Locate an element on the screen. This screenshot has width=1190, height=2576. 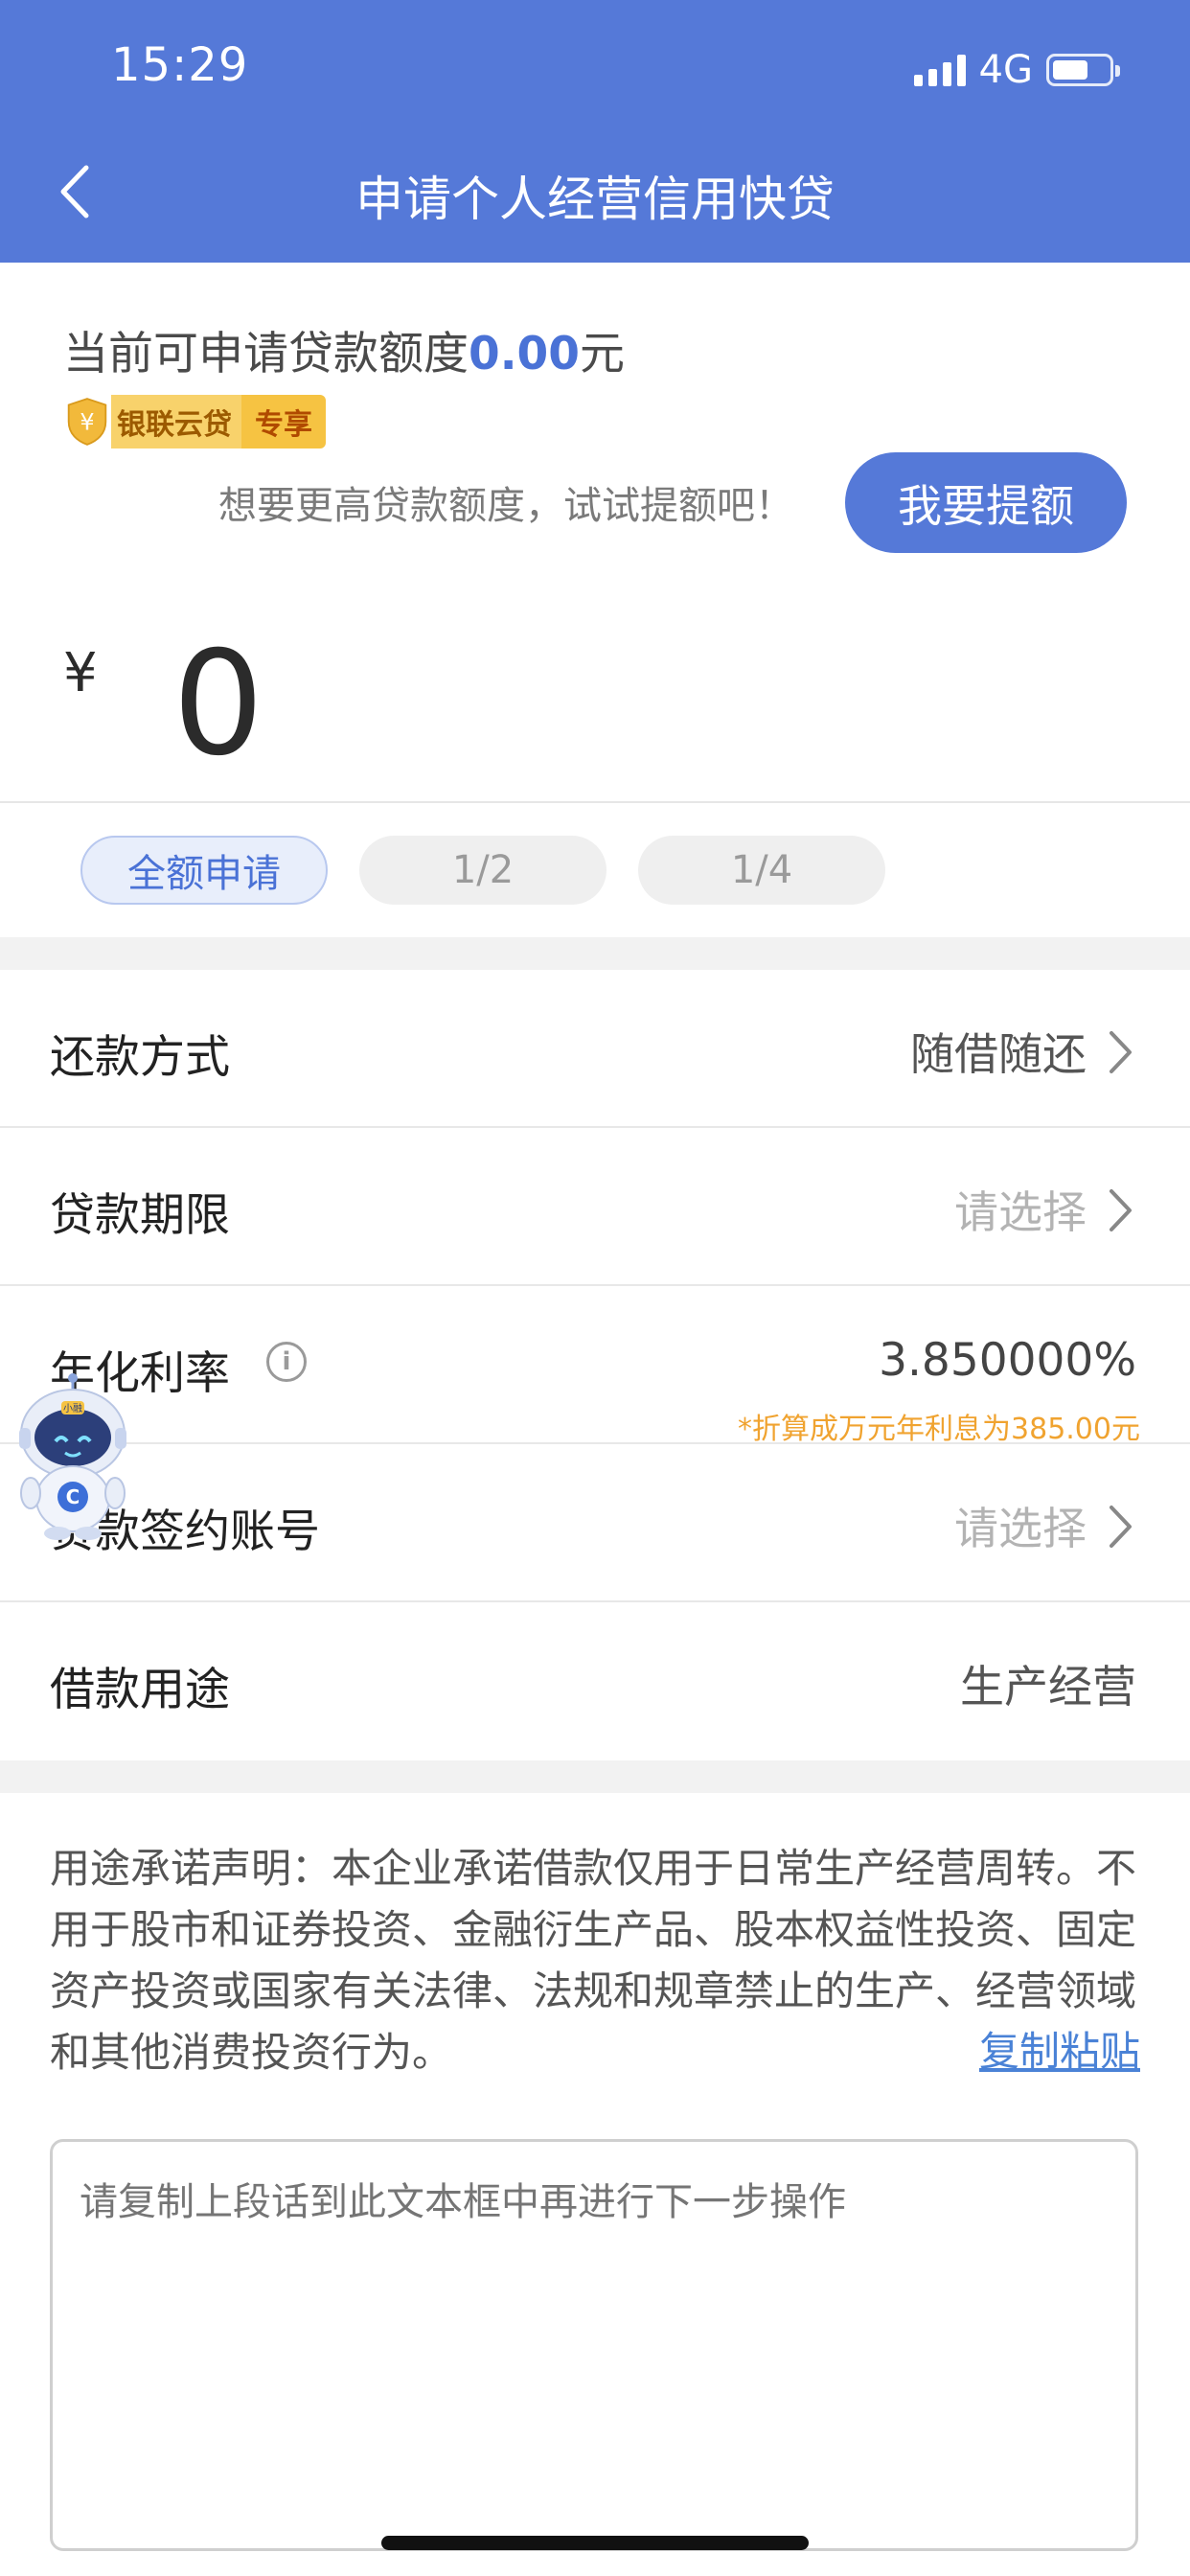
option-half: 1/2 is located at coordinates (483, 870).